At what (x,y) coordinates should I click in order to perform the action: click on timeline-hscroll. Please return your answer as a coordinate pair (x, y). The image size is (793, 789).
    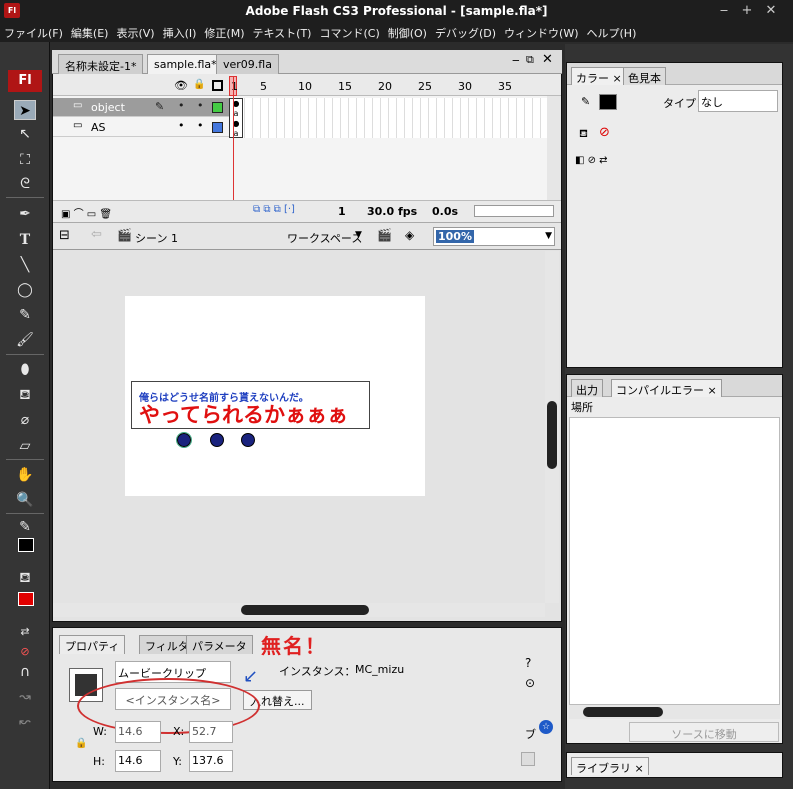
    Looking at the image, I should click on (514, 211).